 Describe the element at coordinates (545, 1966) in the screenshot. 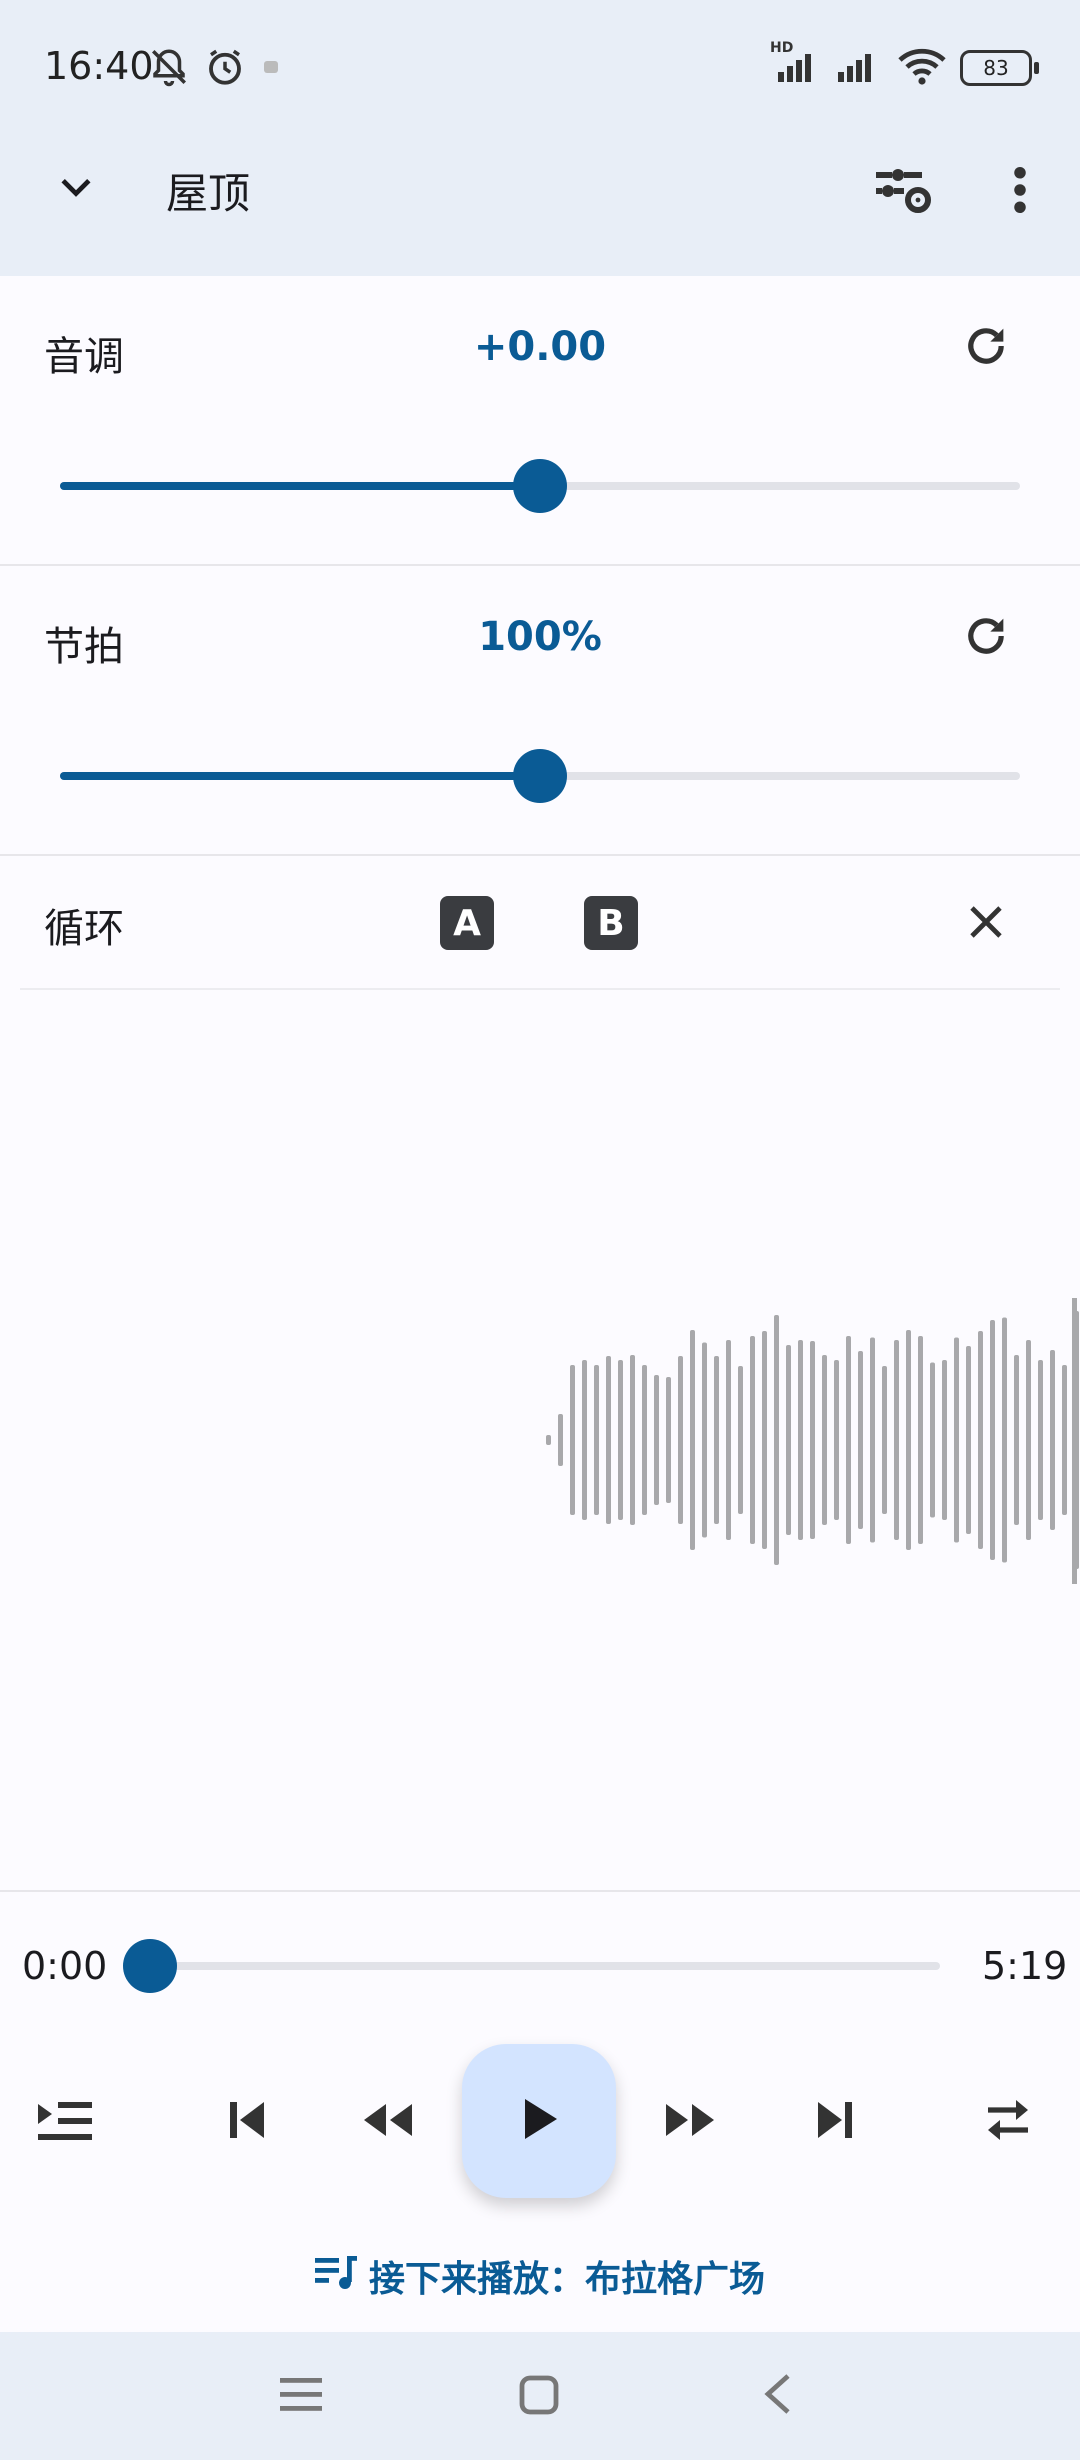

I see `seek-bar-track` at that location.